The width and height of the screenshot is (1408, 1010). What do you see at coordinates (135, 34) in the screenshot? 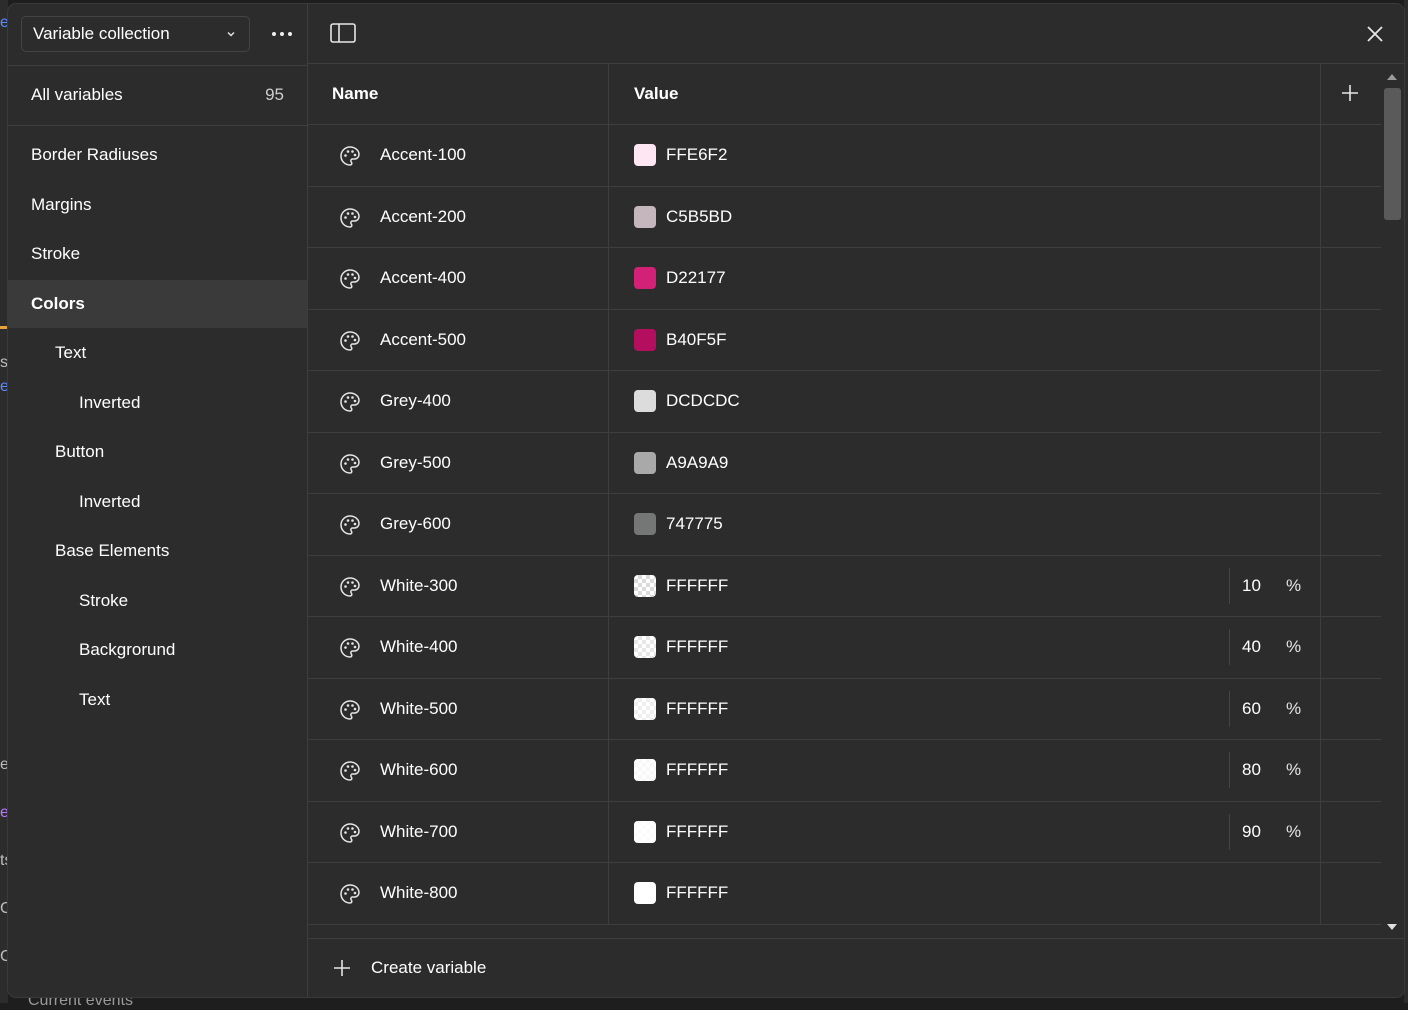
I see `collection-dropdown: Variable collection` at bounding box center [135, 34].